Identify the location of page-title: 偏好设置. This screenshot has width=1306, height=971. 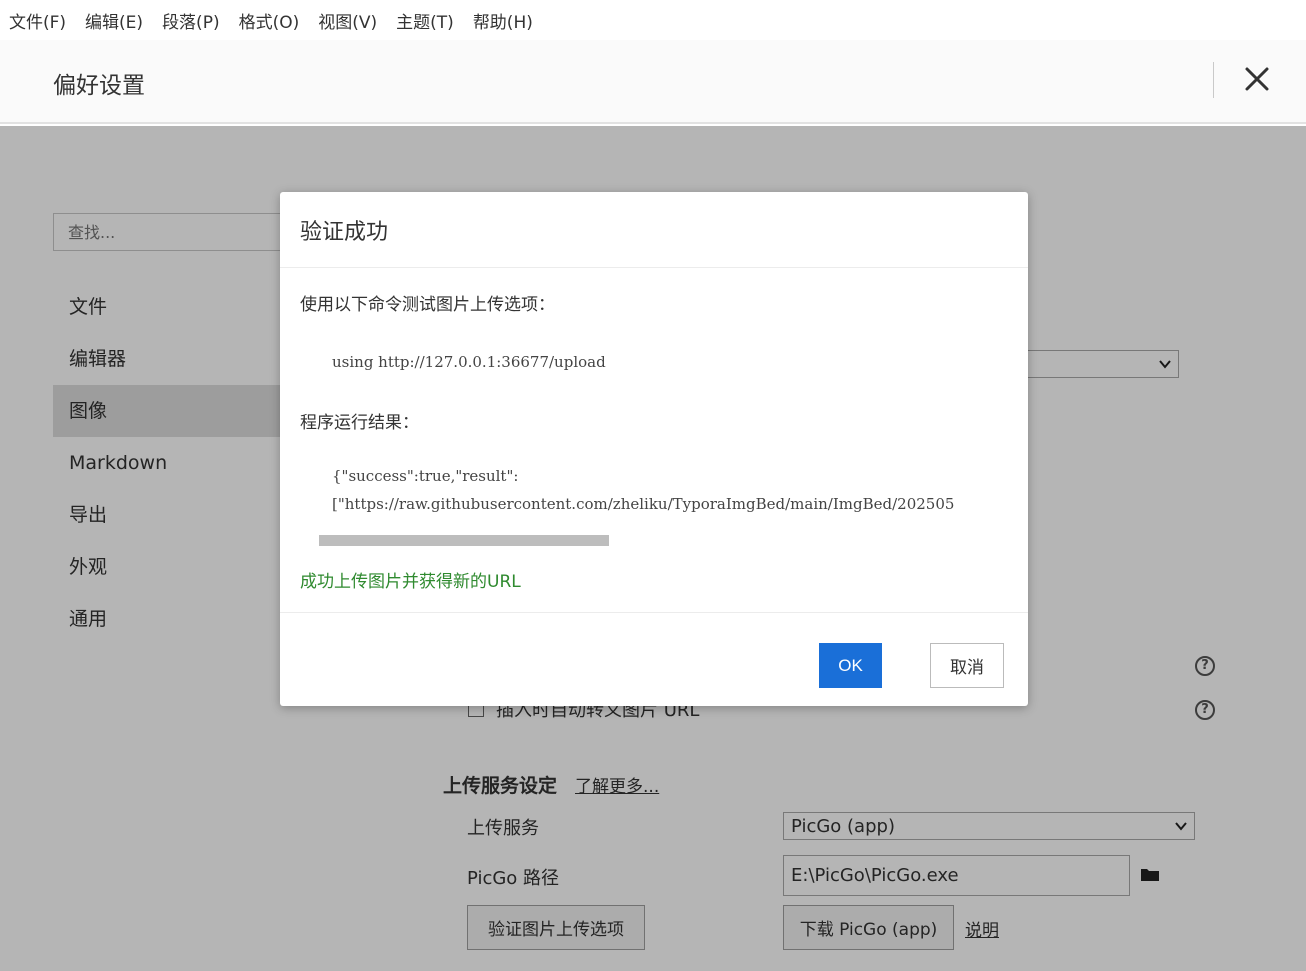
(99, 86).